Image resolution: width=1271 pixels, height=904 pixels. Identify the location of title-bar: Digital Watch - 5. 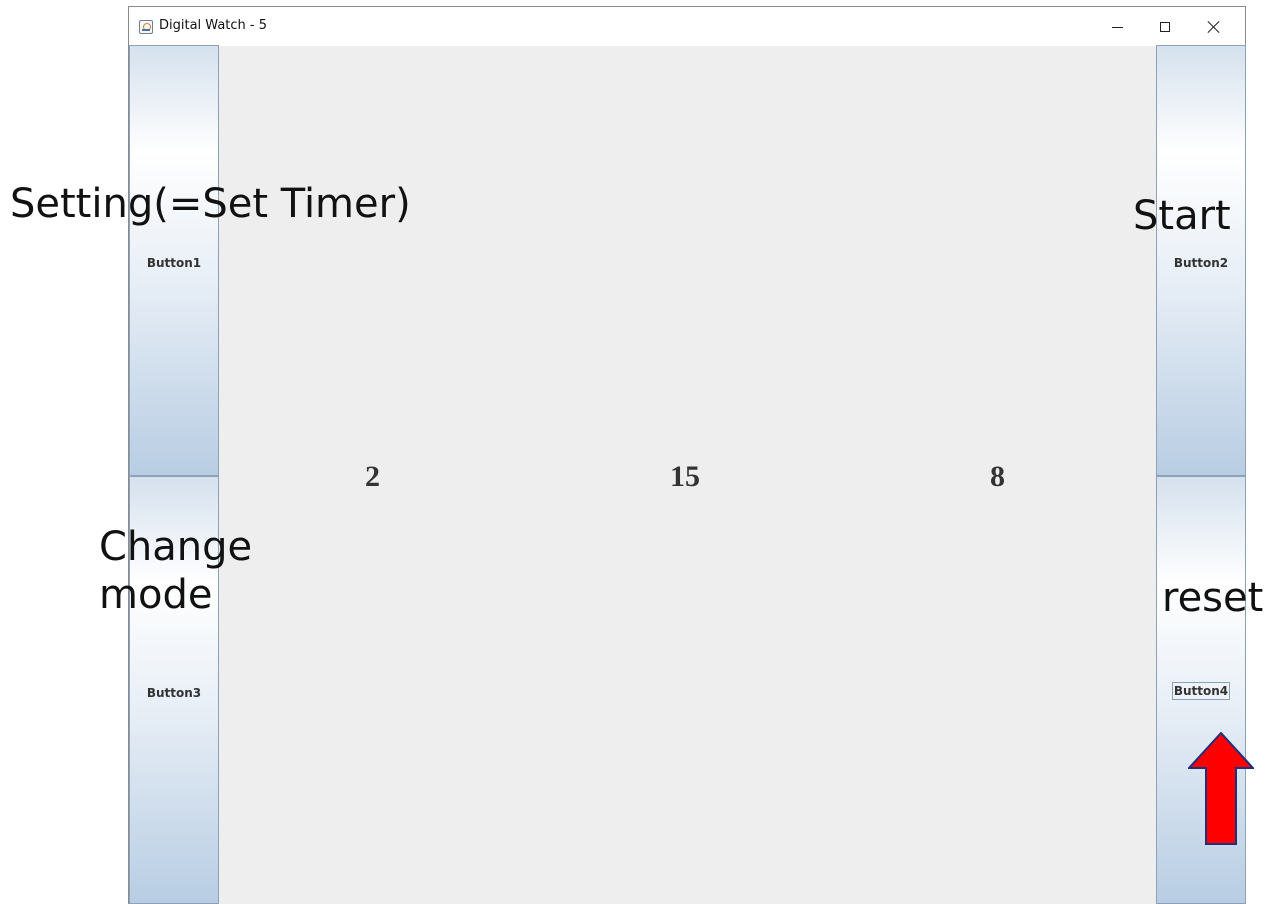
(687, 26).